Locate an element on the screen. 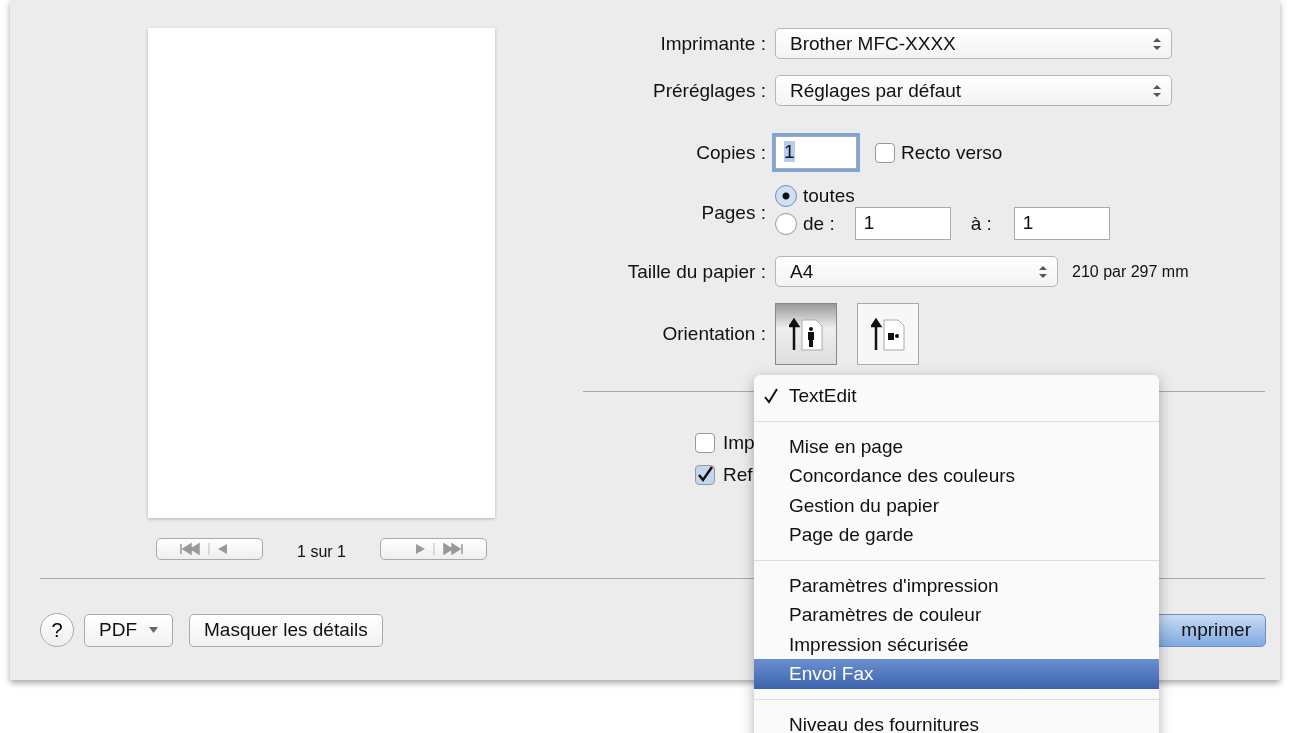 The width and height of the screenshot is (1290, 733). all-pages-label: toutes is located at coordinates (829, 196).